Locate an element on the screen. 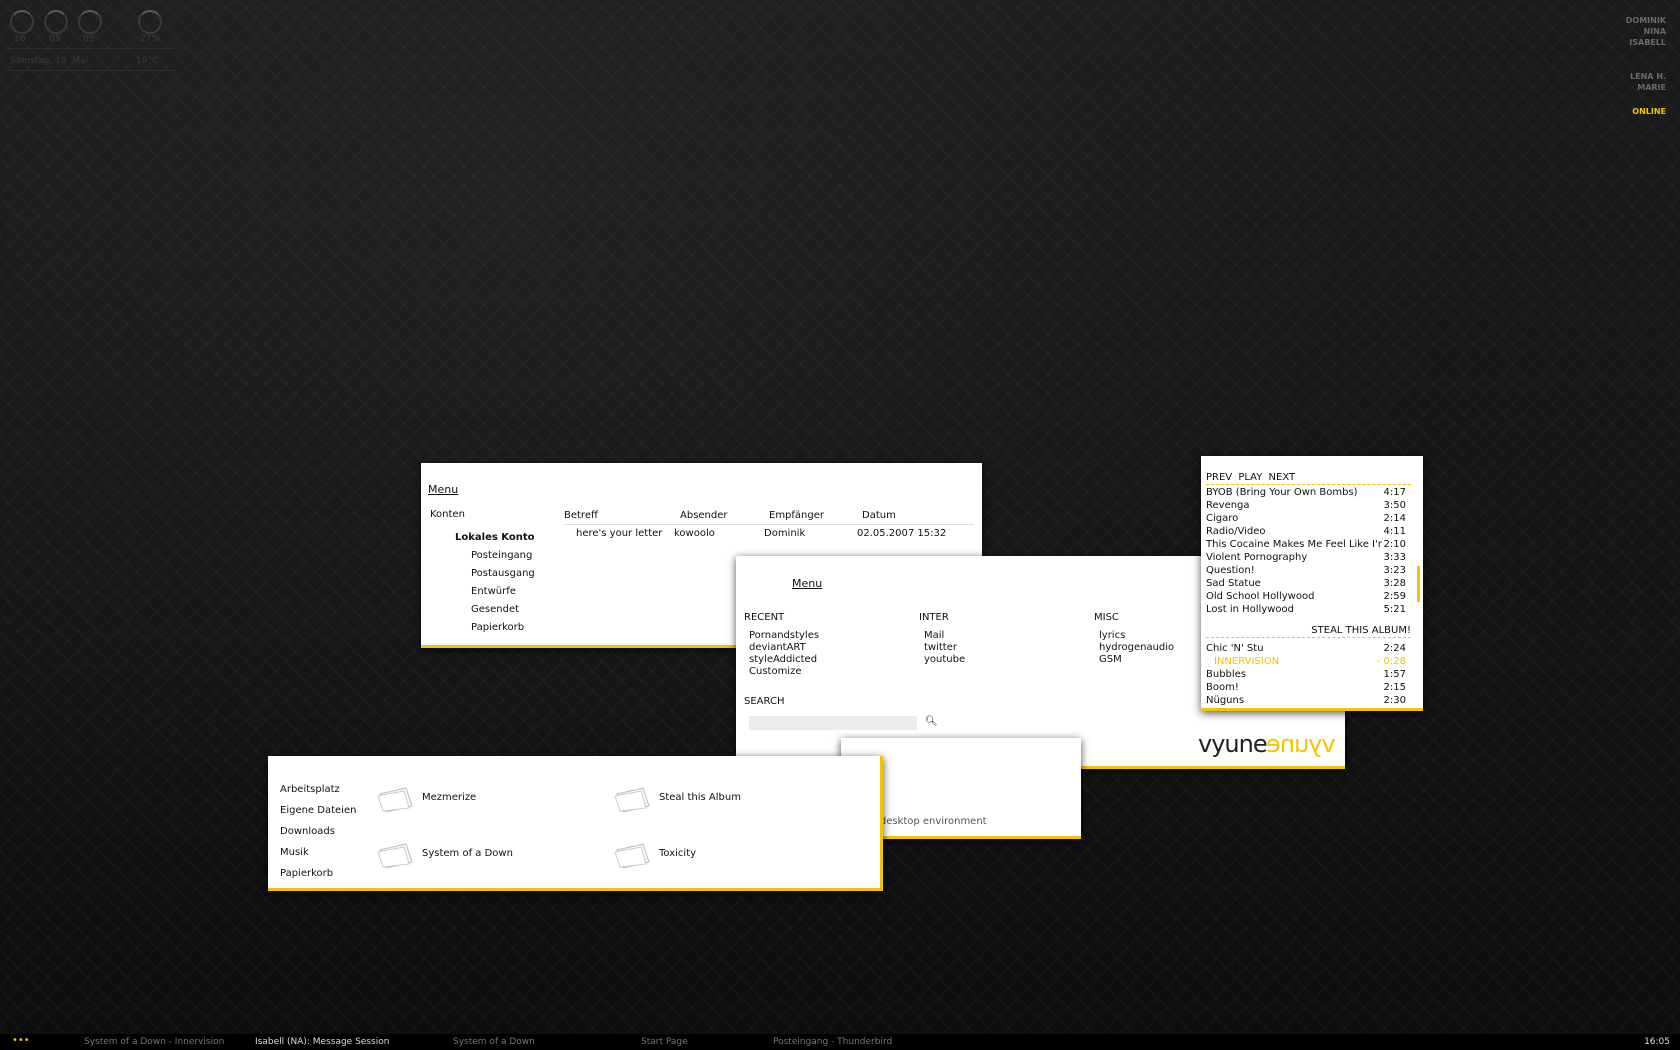 The width and height of the screenshot is (1680, 1050). inter-youtube: youtube is located at coordinates (944, 659).